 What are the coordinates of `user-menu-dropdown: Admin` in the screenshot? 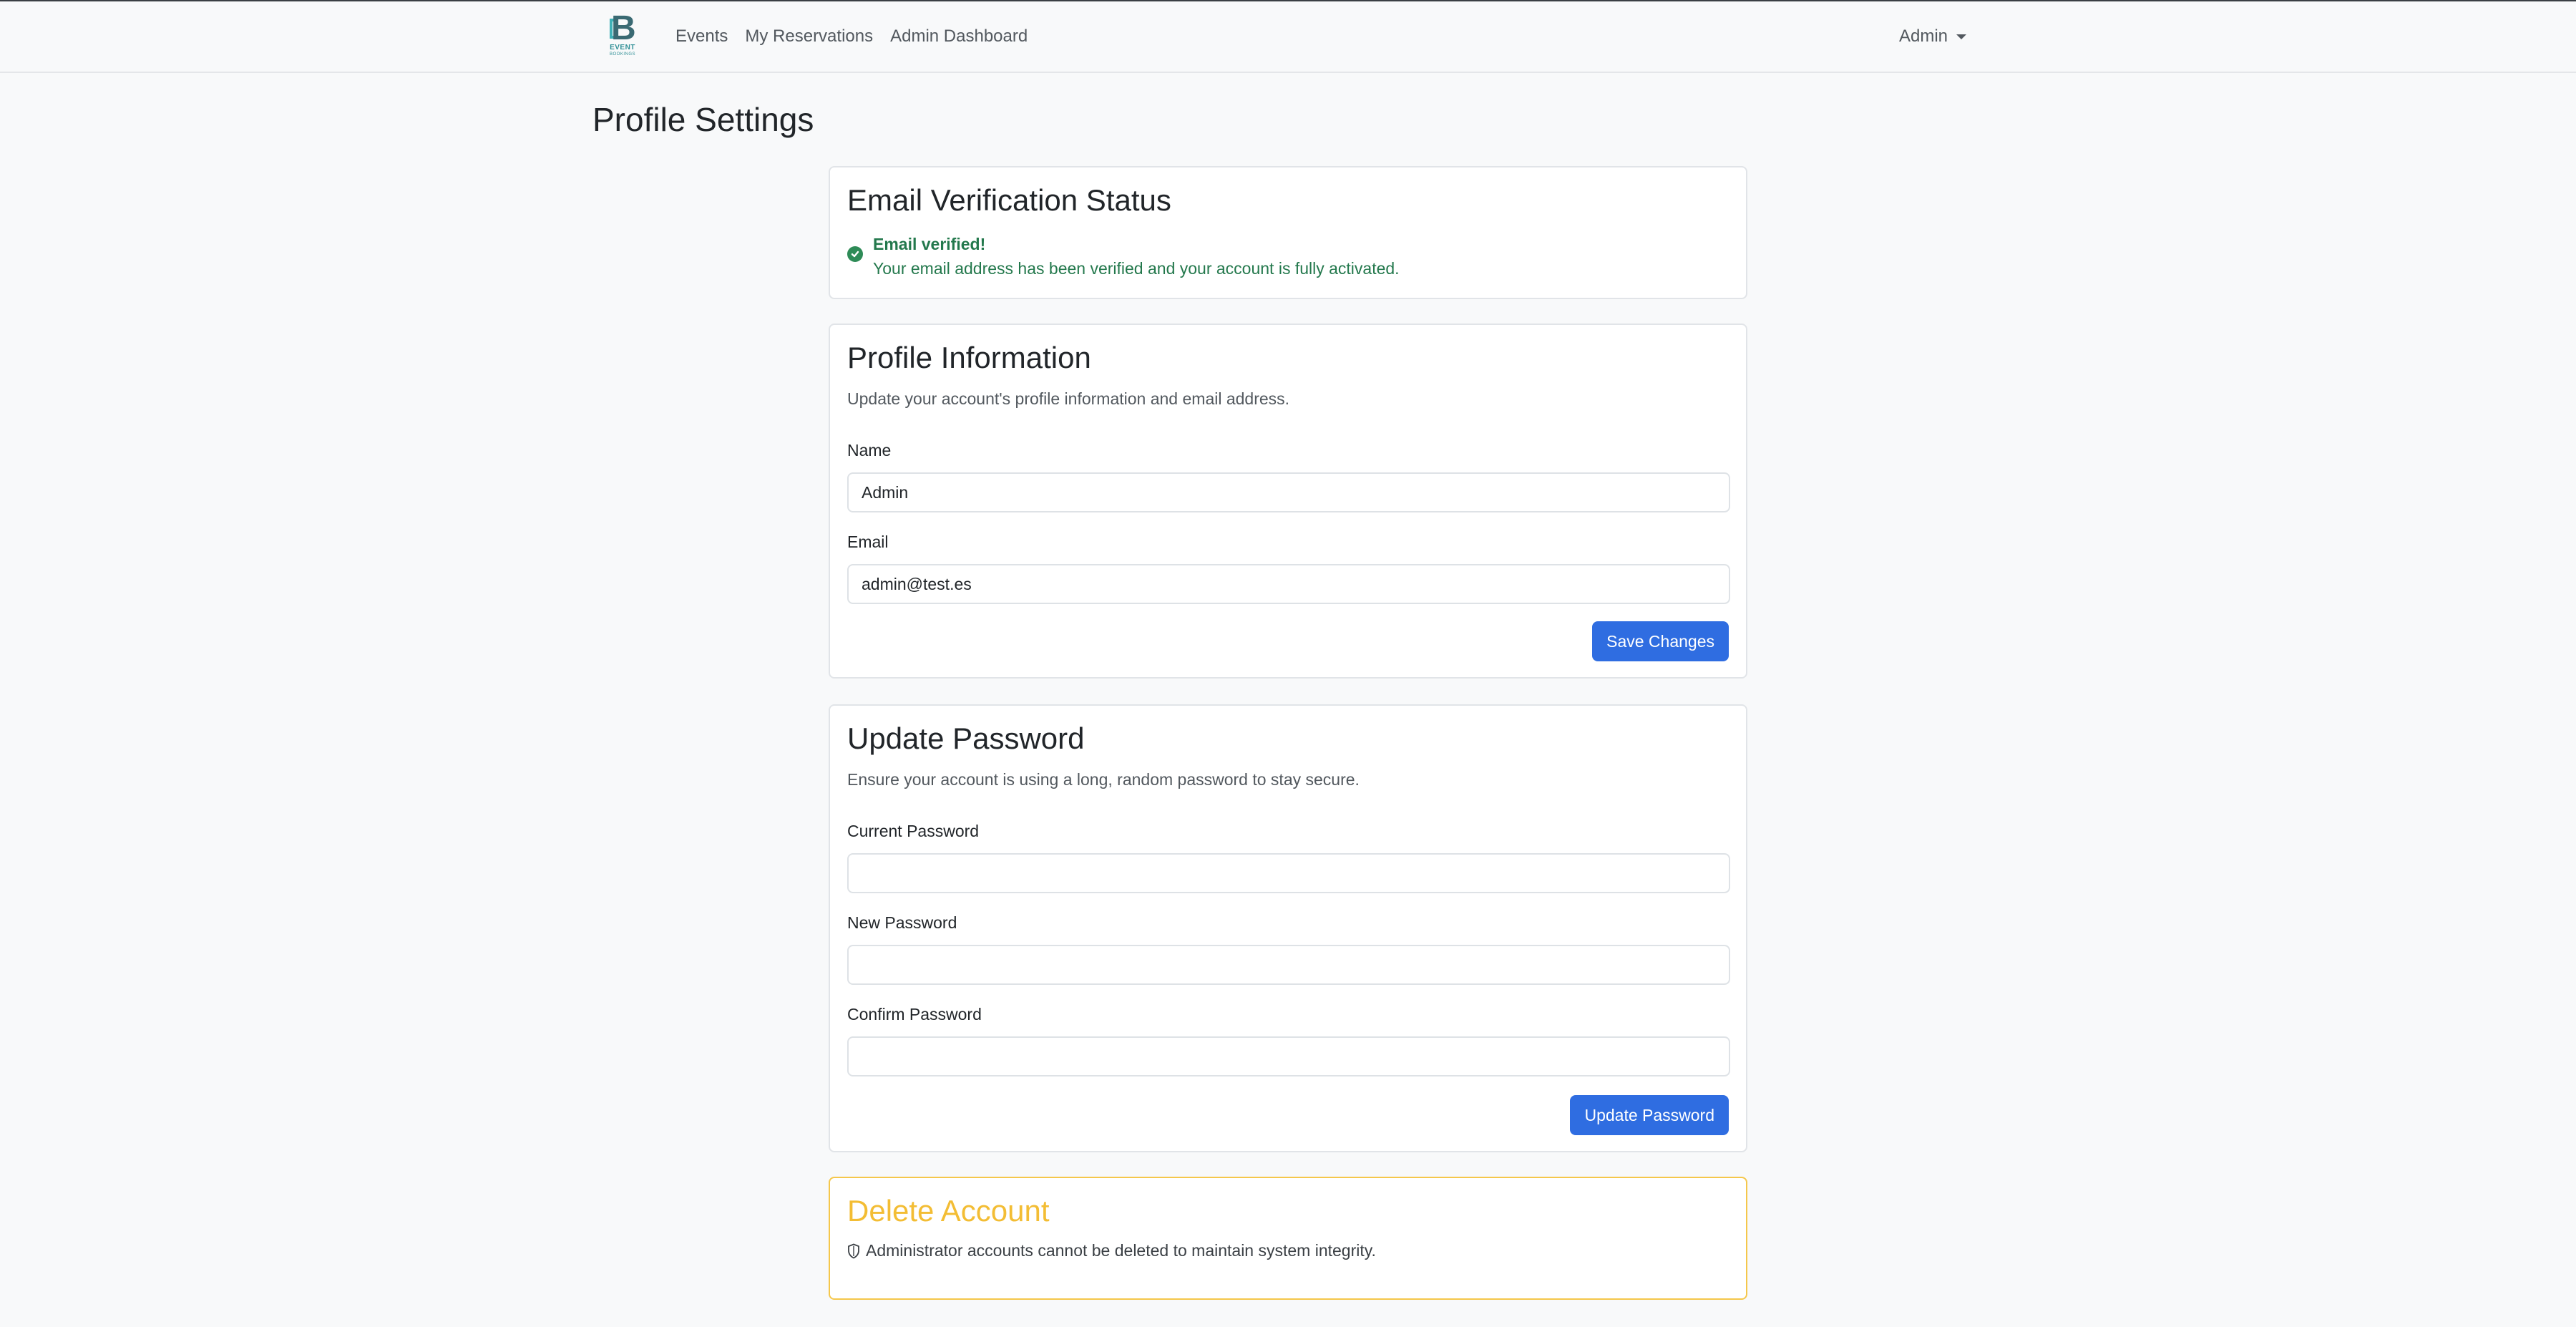 It's located at (1932, 36).